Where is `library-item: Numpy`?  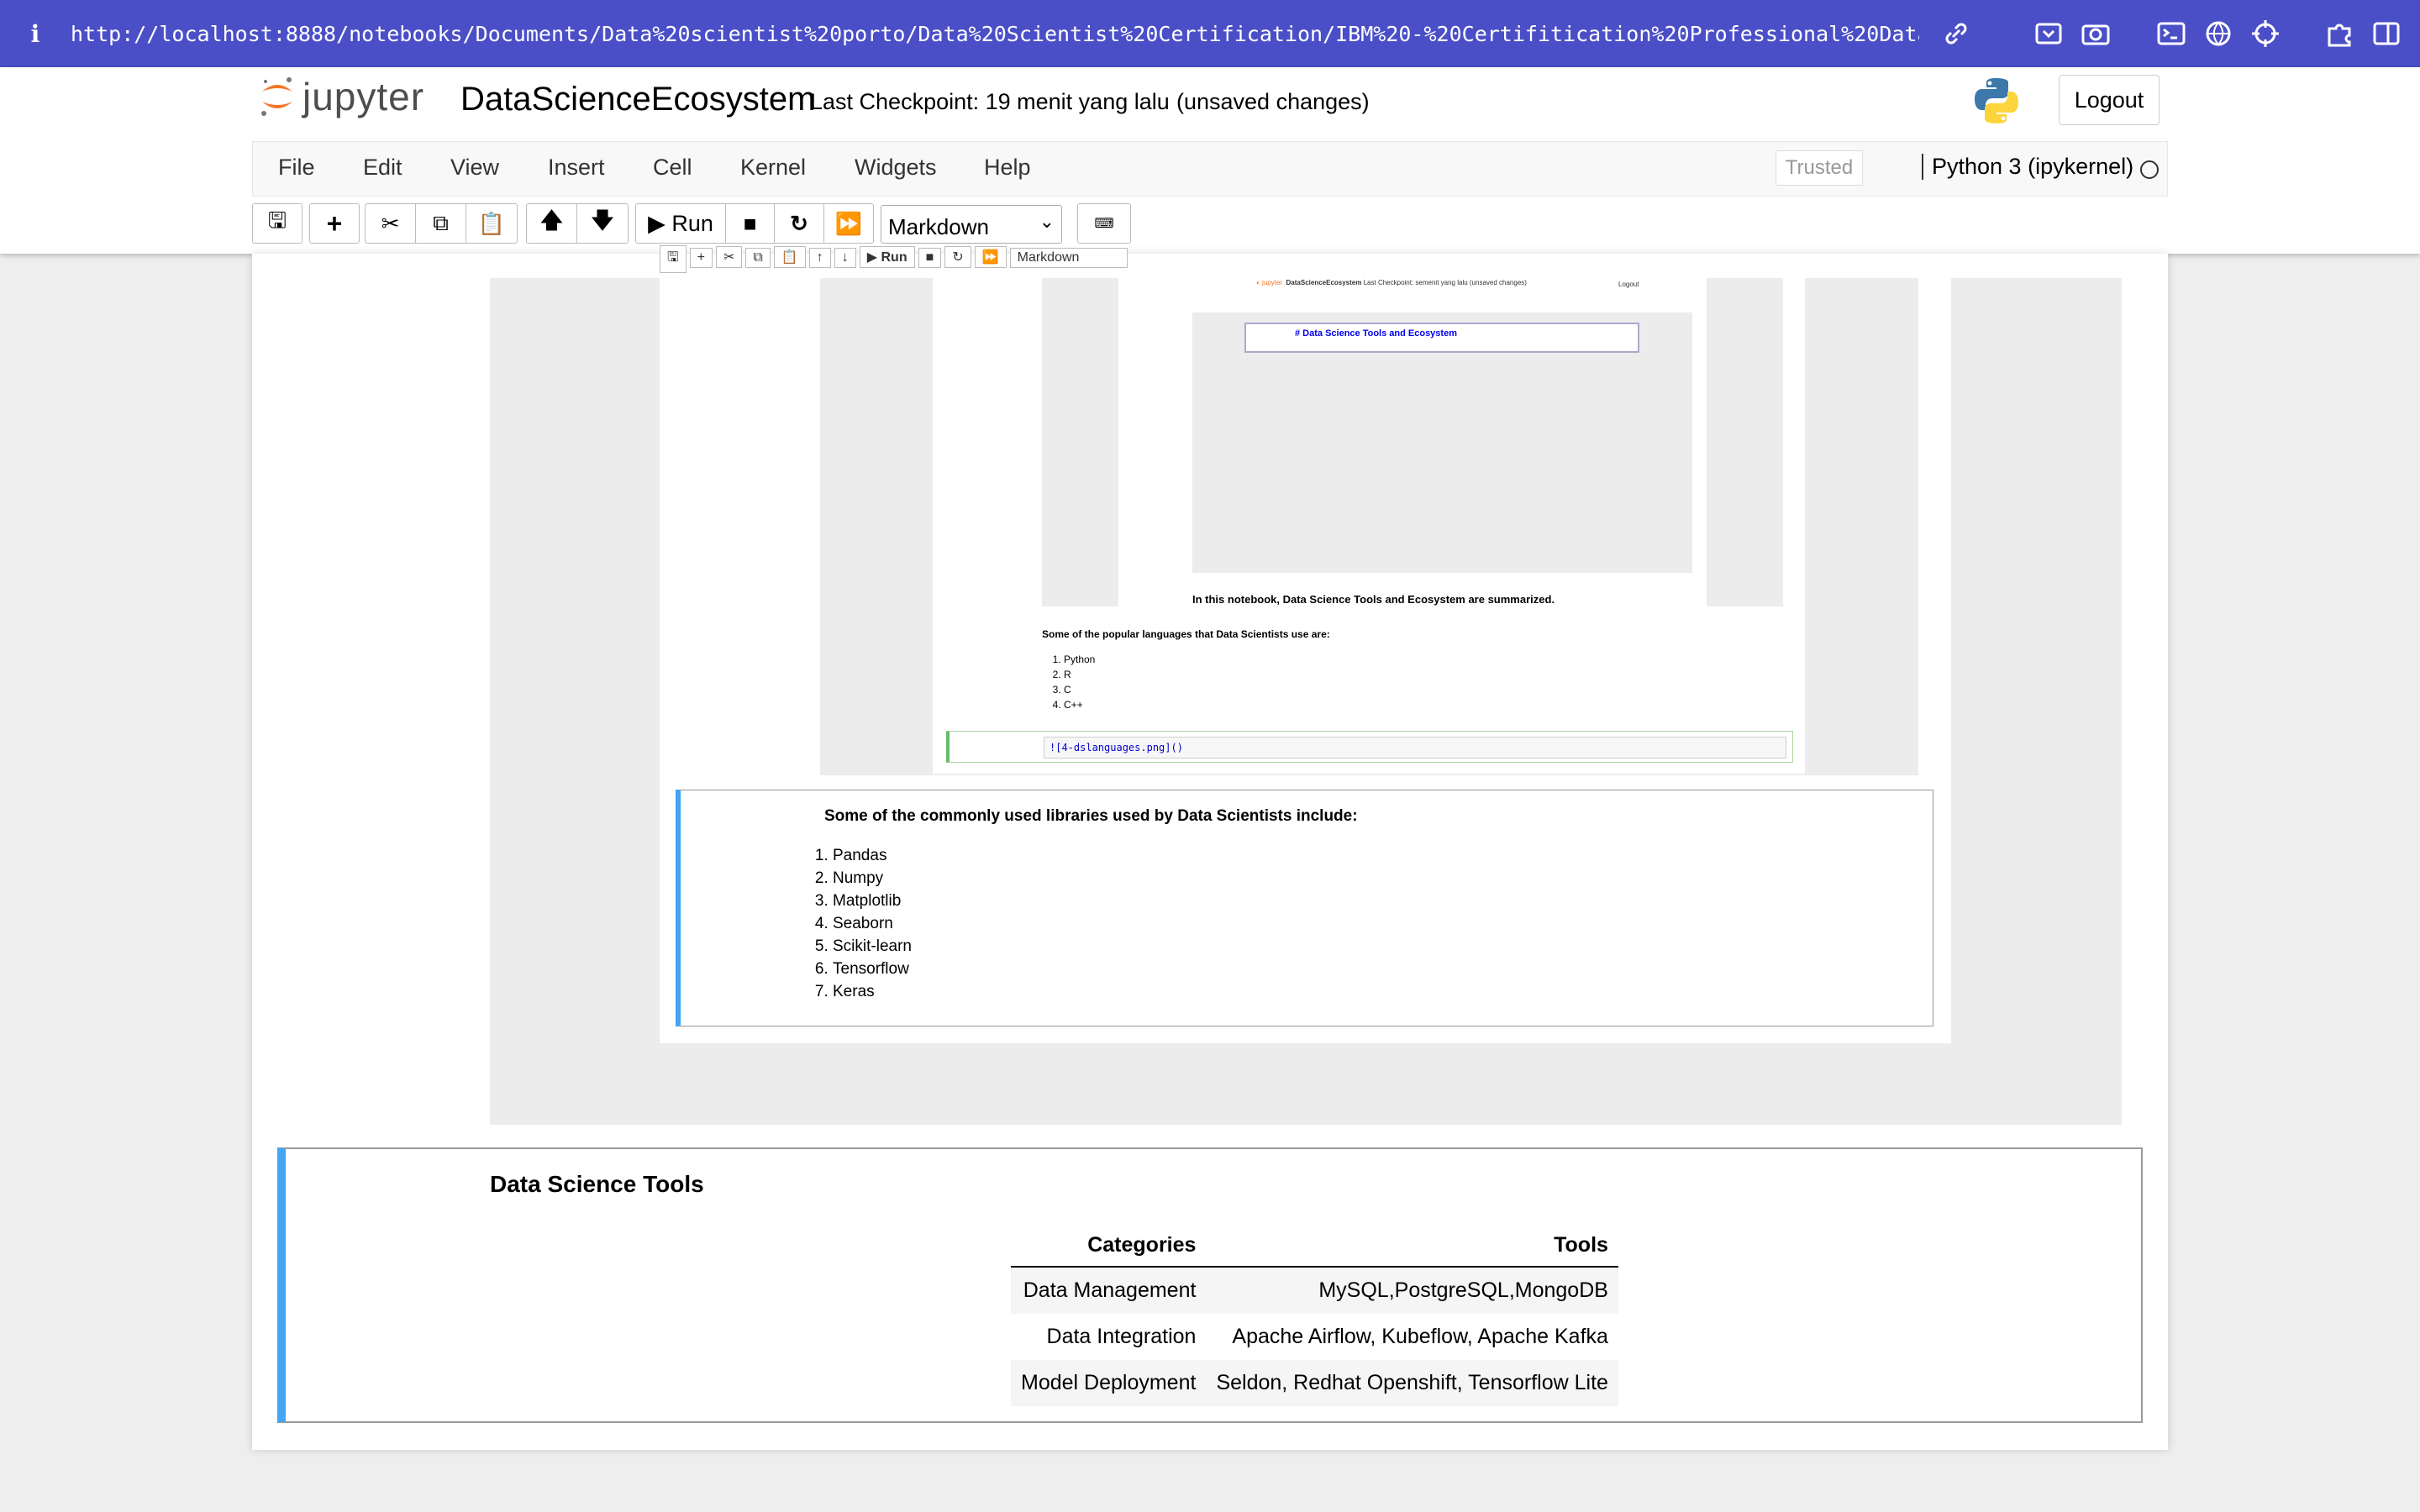 library-item: Numpy is located at coordinates (872, 878).